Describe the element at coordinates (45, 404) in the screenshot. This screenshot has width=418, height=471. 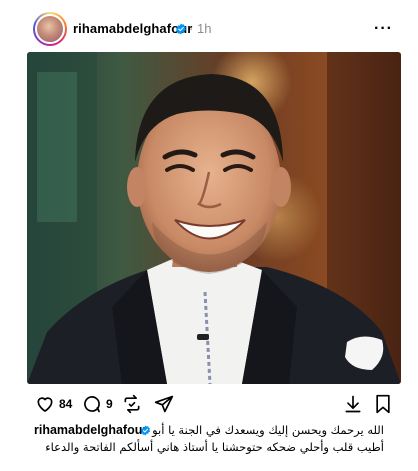
I see `heart-icon` at that location.